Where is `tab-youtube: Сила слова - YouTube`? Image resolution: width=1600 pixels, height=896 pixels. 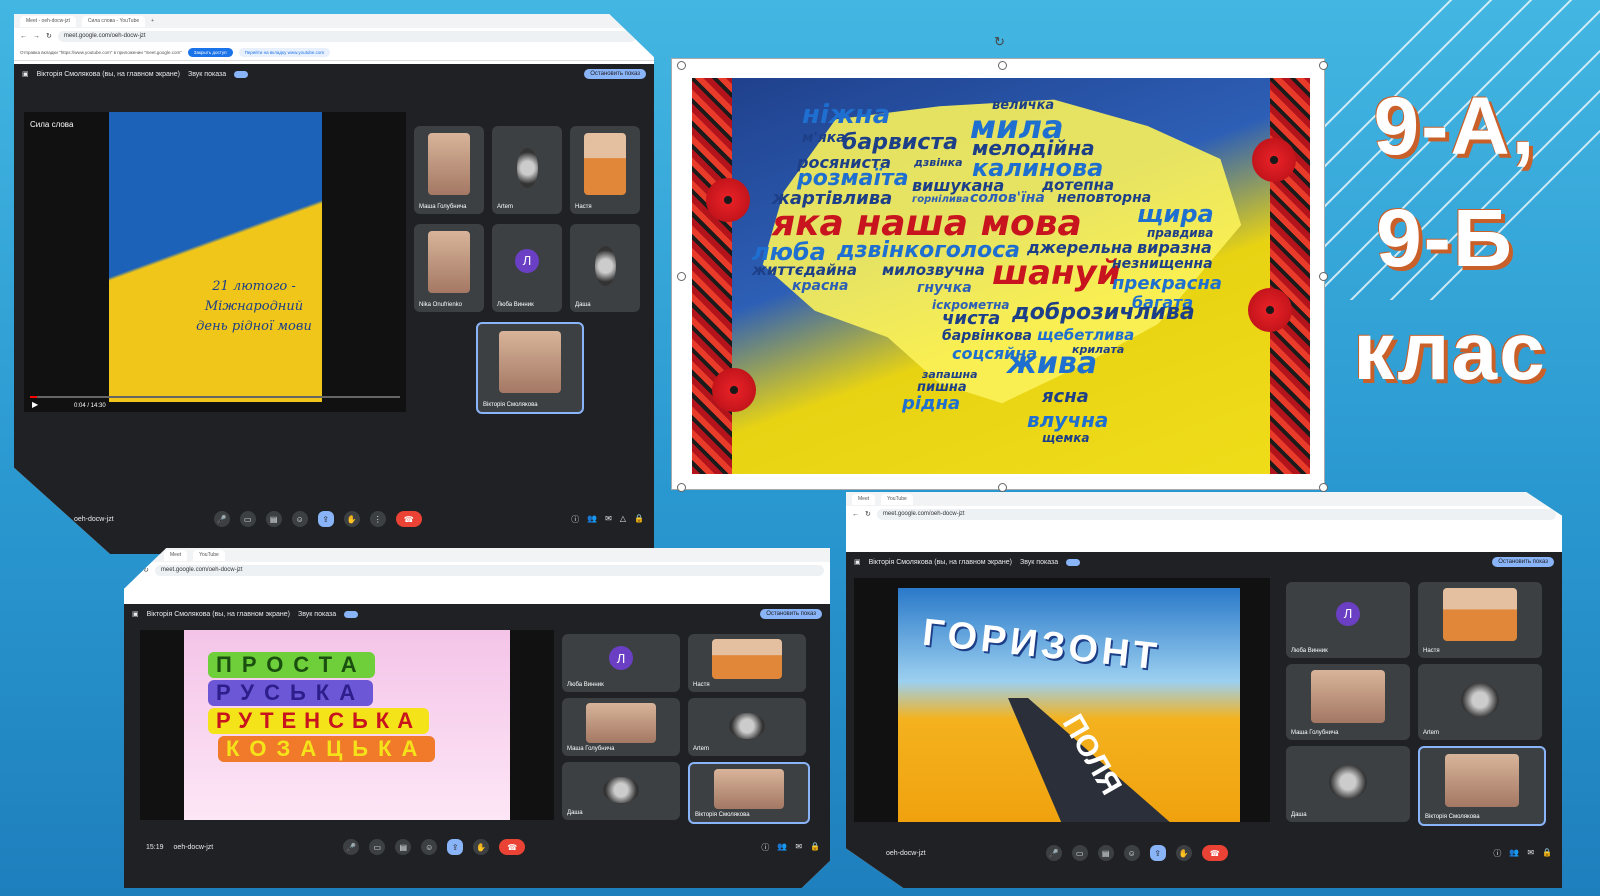
tab-youtube: Сила слова - YouTube is located at coordinates (113, 21).